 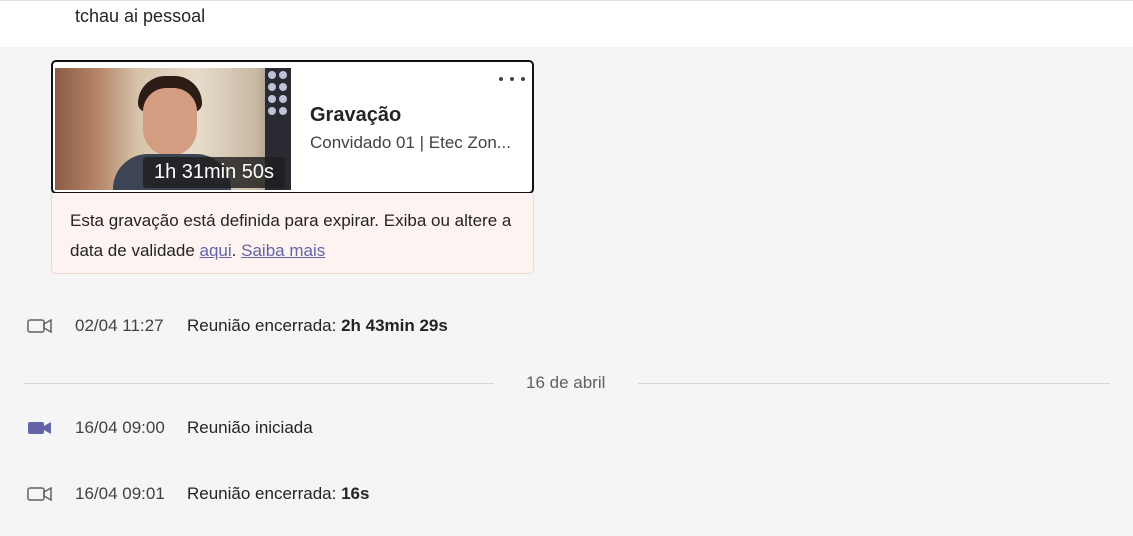 I want to click on chat-message: tchau ai pessoal, so click(x=566, y=23).